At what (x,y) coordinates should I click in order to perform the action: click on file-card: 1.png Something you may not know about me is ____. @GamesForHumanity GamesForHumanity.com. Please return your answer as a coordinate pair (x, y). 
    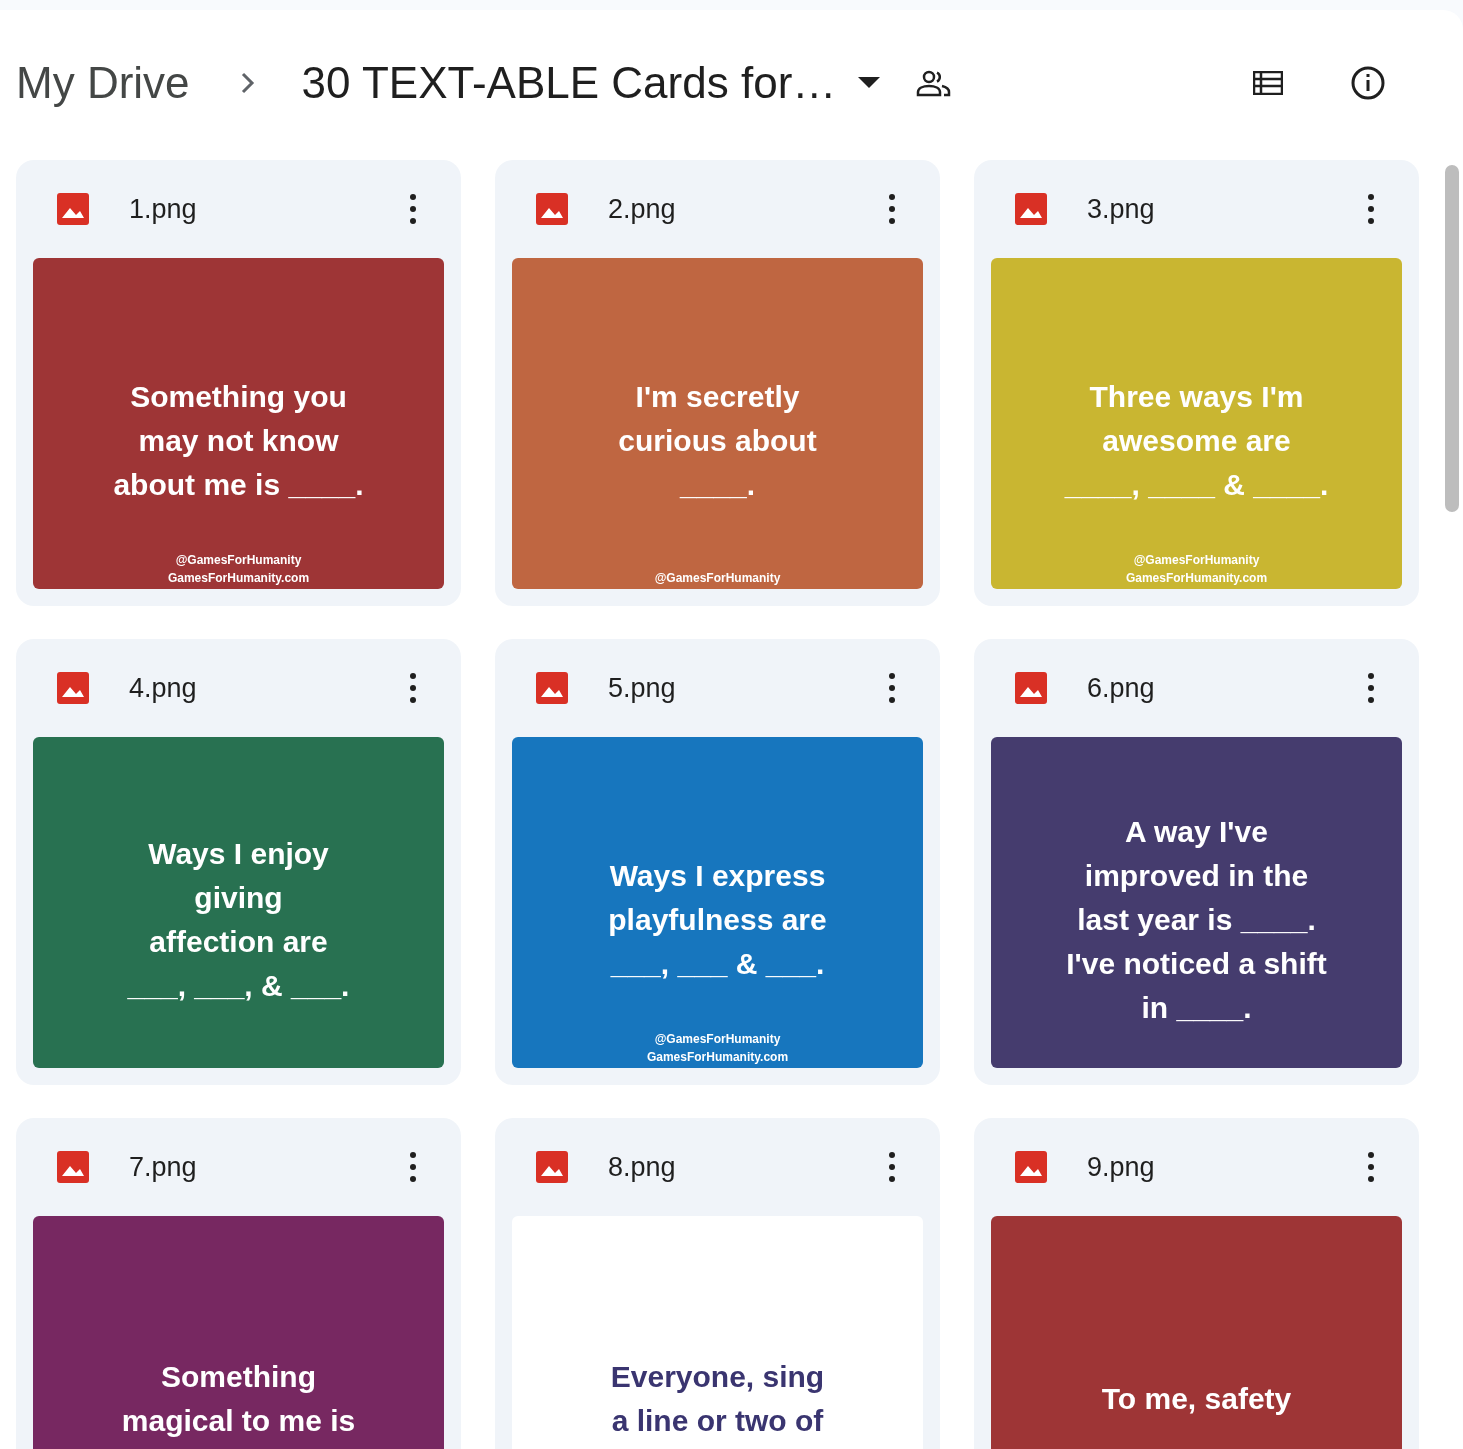
    Looking at the image, I should click on (238, 383).